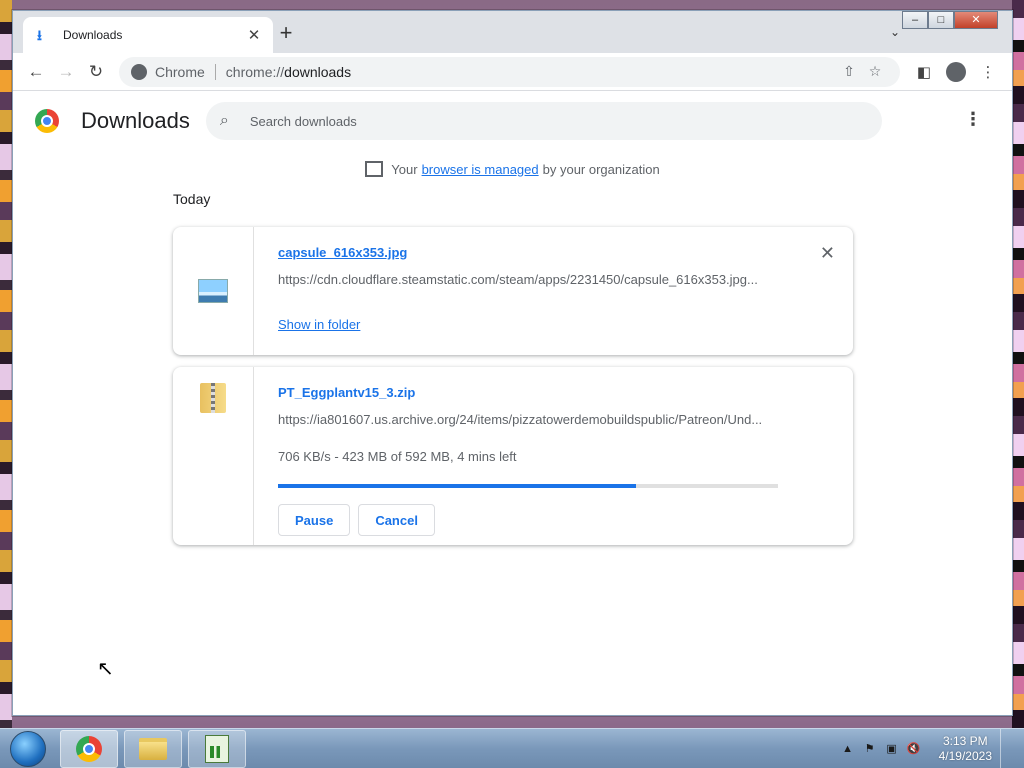  I want to click on system-clock: 3:13 PM 4/19/2023, so click(965, 749).